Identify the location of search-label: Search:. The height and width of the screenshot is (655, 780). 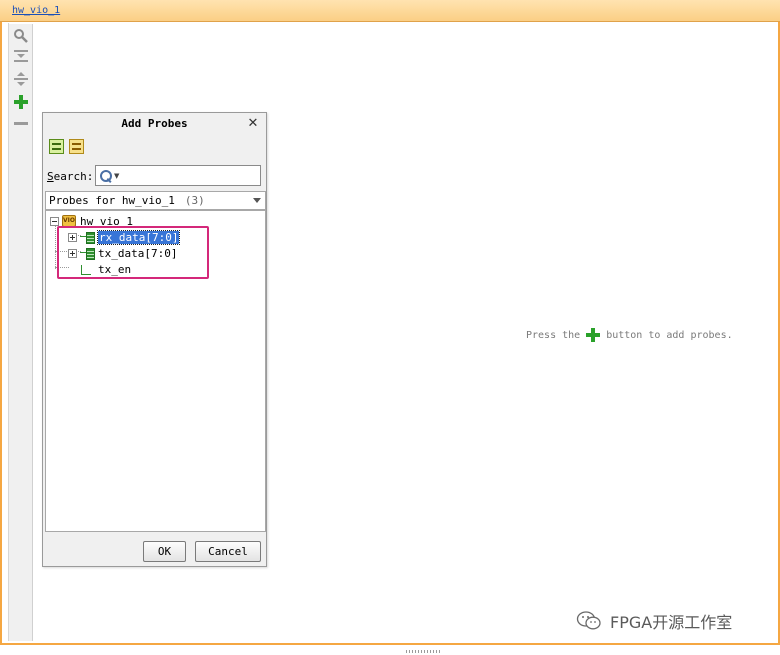
(70, 176).